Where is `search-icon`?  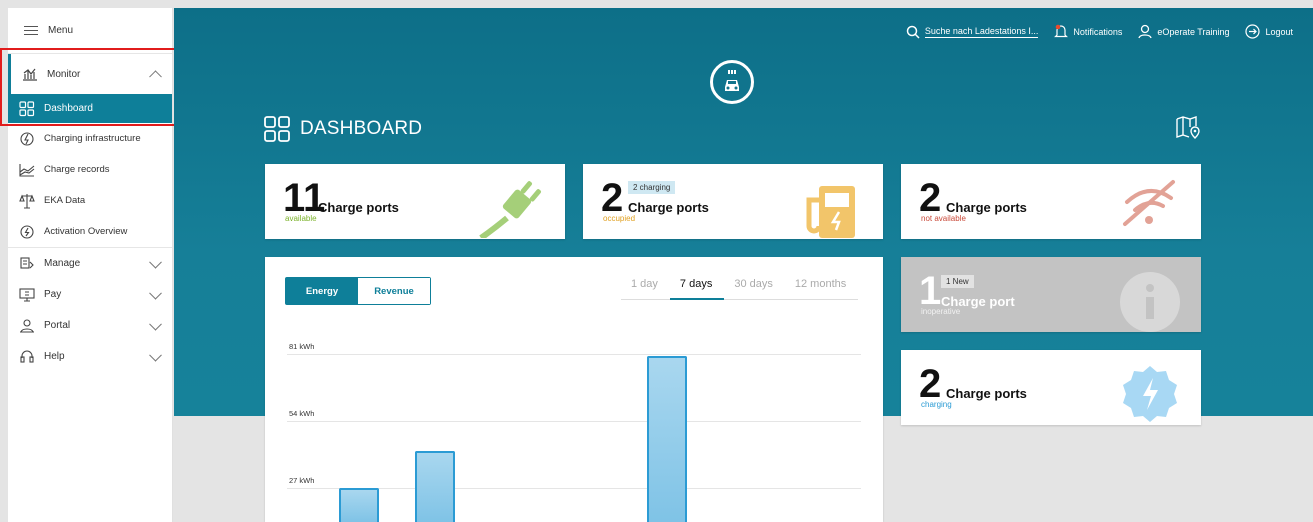
search-icon is located at coordinates (913, 32).